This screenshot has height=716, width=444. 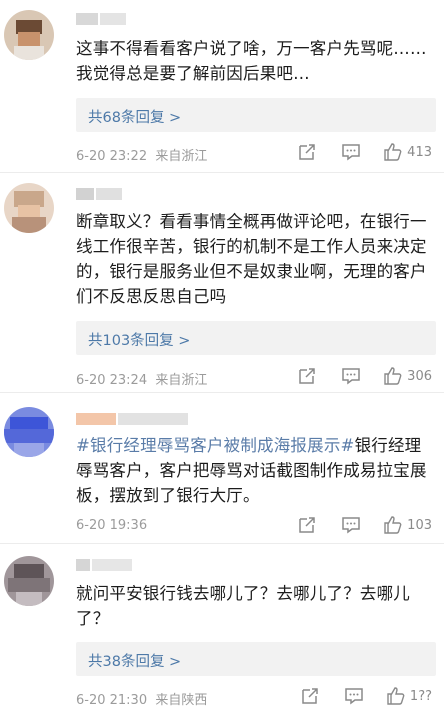 I want to click on reply-count-button: 共38条回复 >, so click(x=256, y=659).